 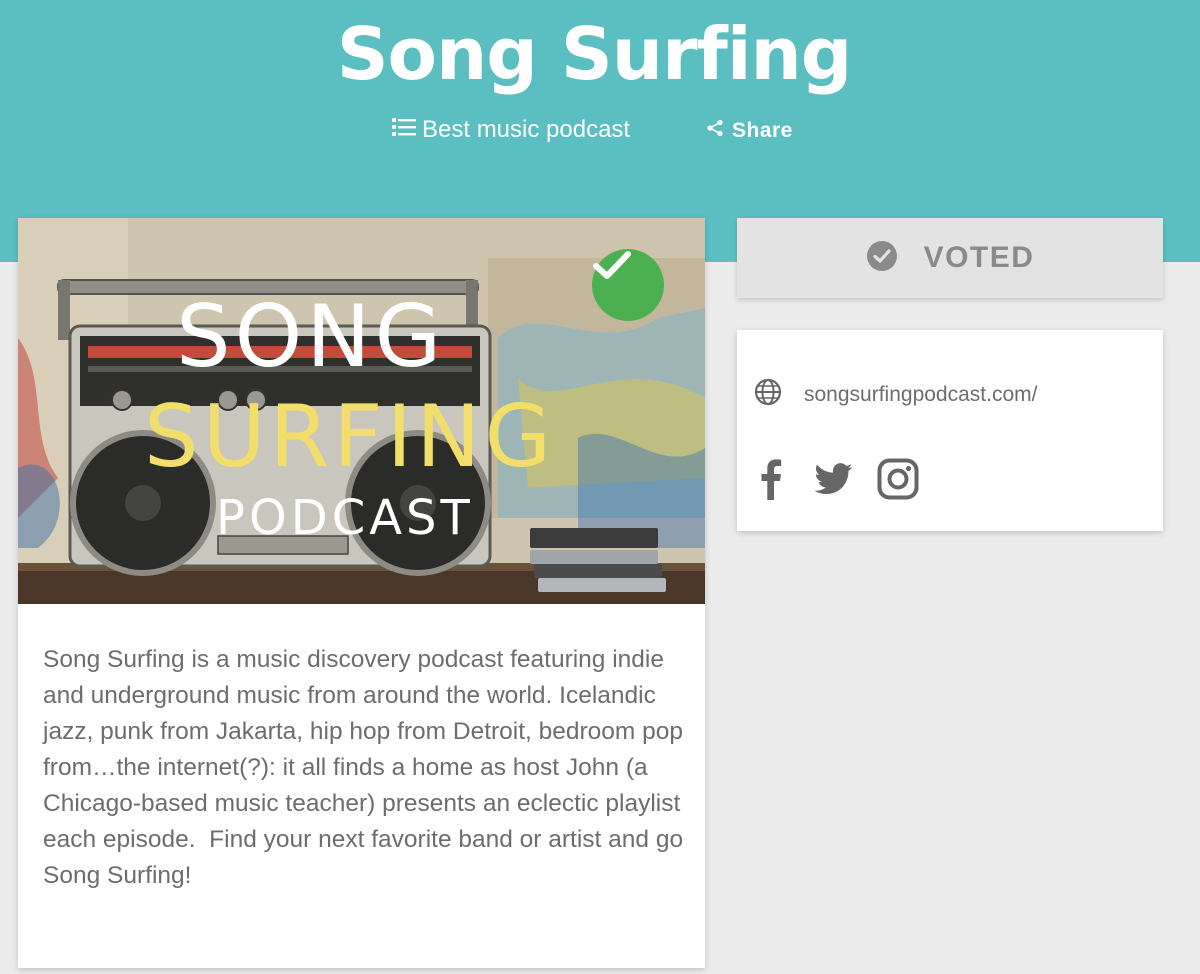 I want to click on vote-button: VOTED, so click(x=950, y=258).